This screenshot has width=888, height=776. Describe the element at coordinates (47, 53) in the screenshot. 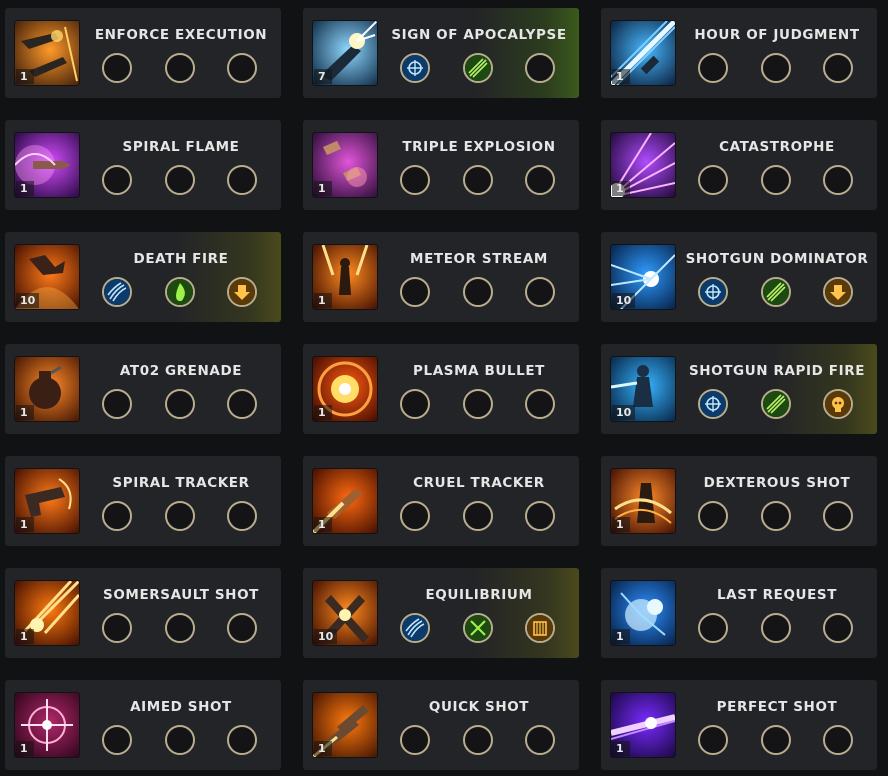

I see `guns-skill-icon: 1` at that location.